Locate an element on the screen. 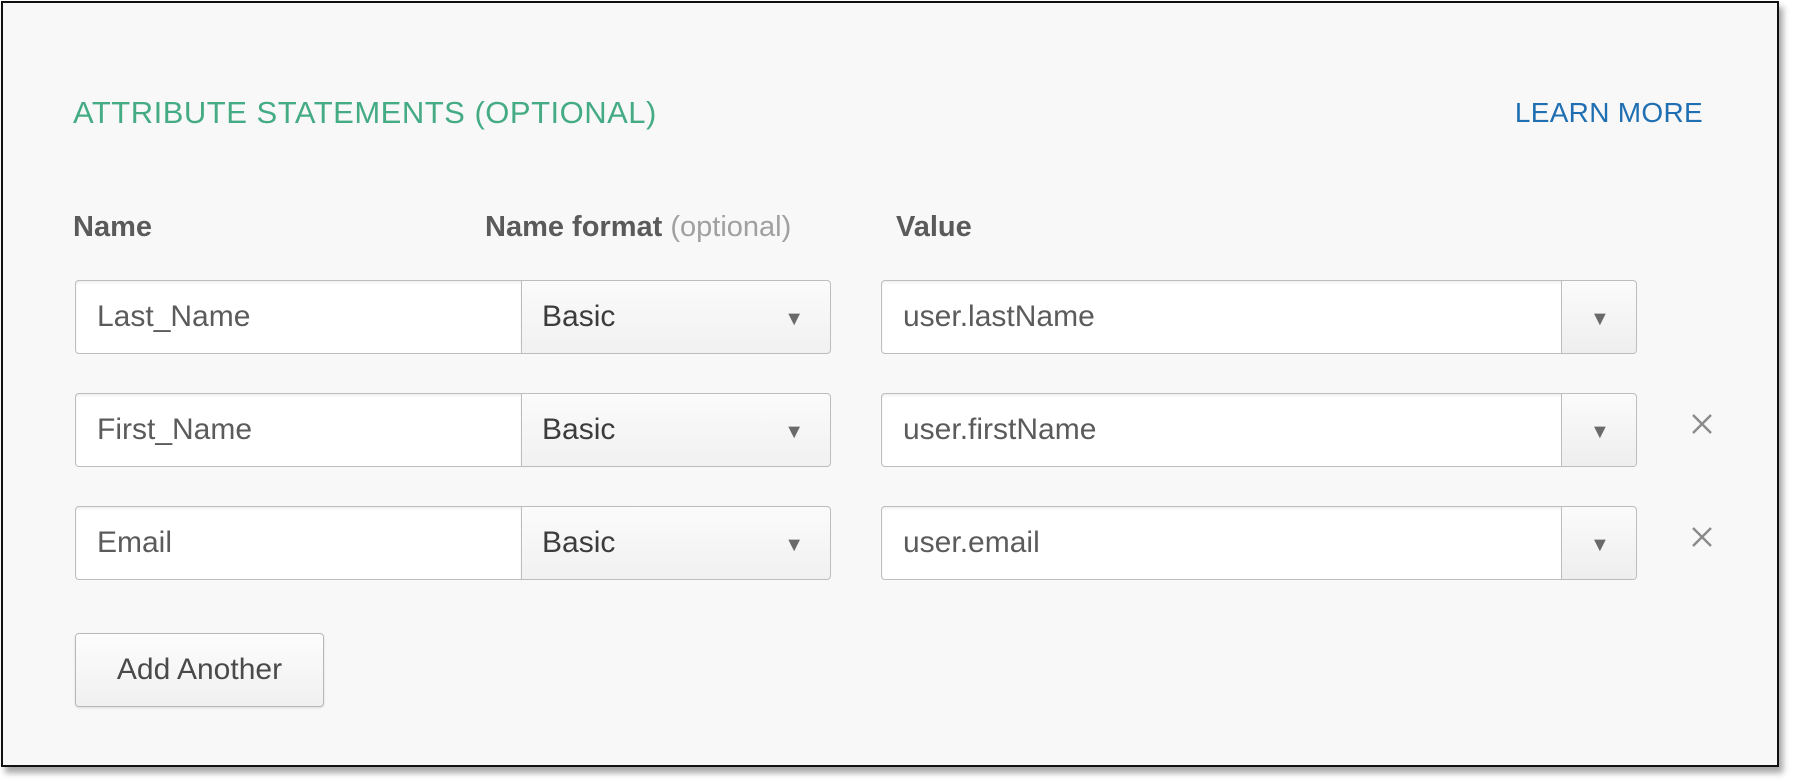 Image resolution: width=1793 pixels, height=781 pixels. column-header-value: Value is located at coordinates (934, 227).